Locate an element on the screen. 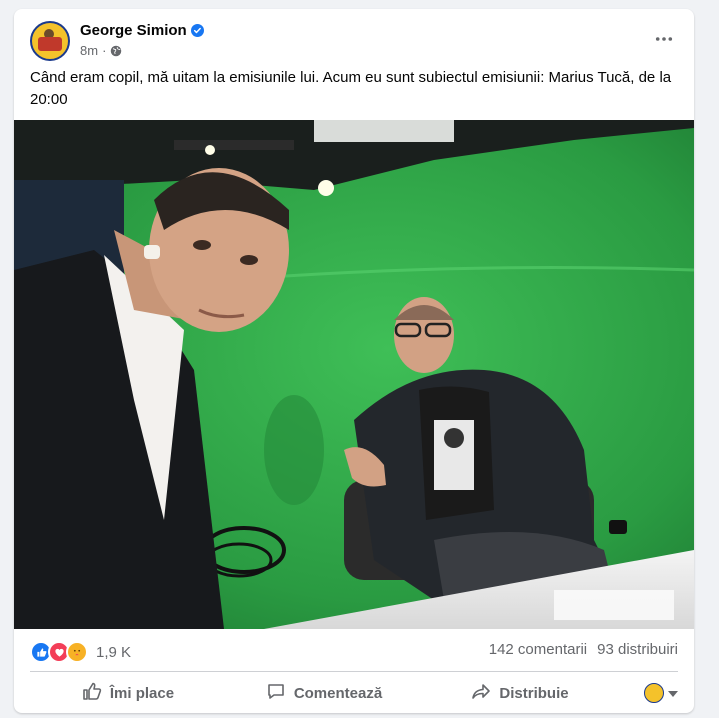 The image size is (719, 718). care-reaction-icon is located at coordinates (77, 652).